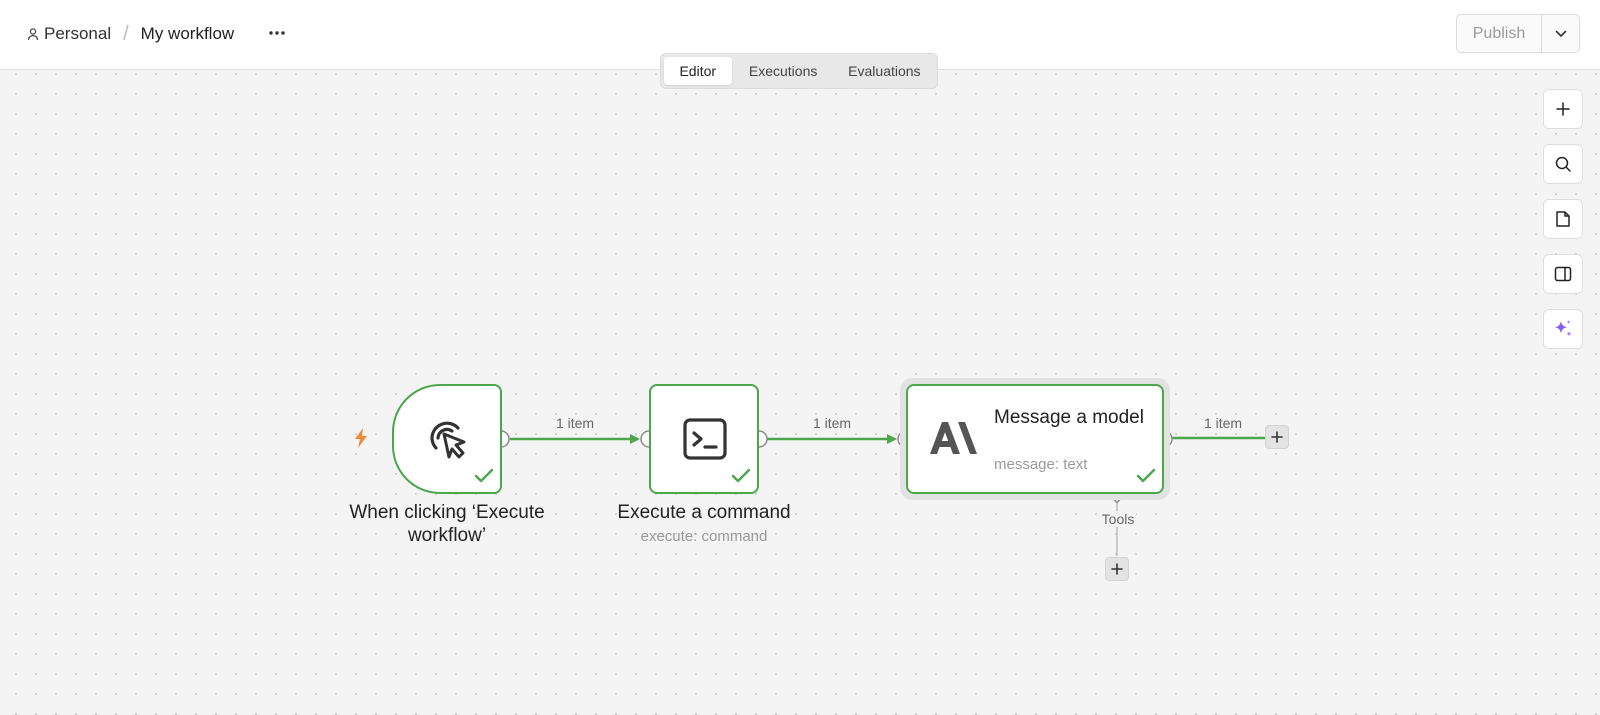 This screenshot has width=1600, height=715. Describe the element at coordinates (1035, 439) in the screenshot. I see `node-message-model: Message a model message: text` at that location.